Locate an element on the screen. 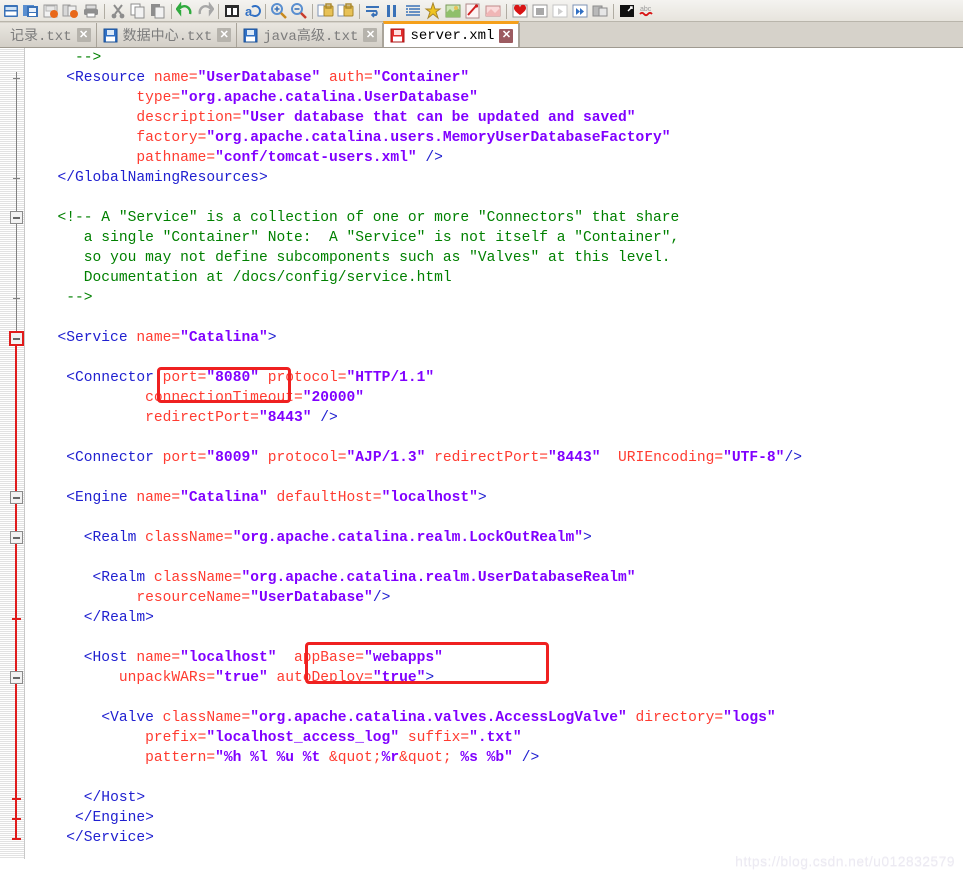  redo-icon is located at coordinates (205, 11).